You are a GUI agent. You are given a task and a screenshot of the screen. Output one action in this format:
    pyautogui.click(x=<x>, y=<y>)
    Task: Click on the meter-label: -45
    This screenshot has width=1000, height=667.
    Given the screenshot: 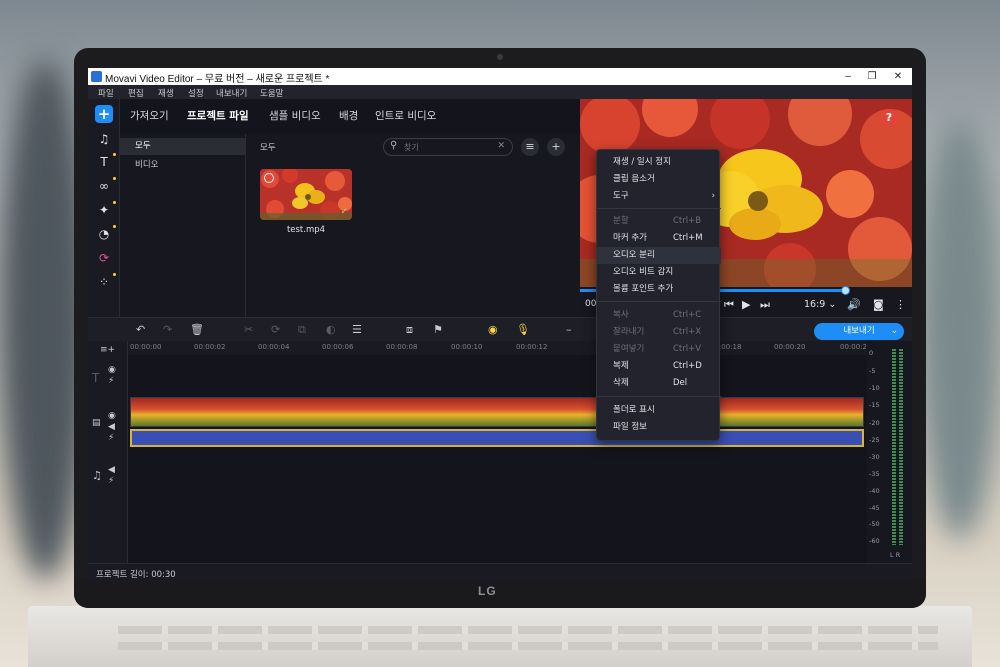 What is the action you would take?
    pyautogui.click(x=874, y=508)
    